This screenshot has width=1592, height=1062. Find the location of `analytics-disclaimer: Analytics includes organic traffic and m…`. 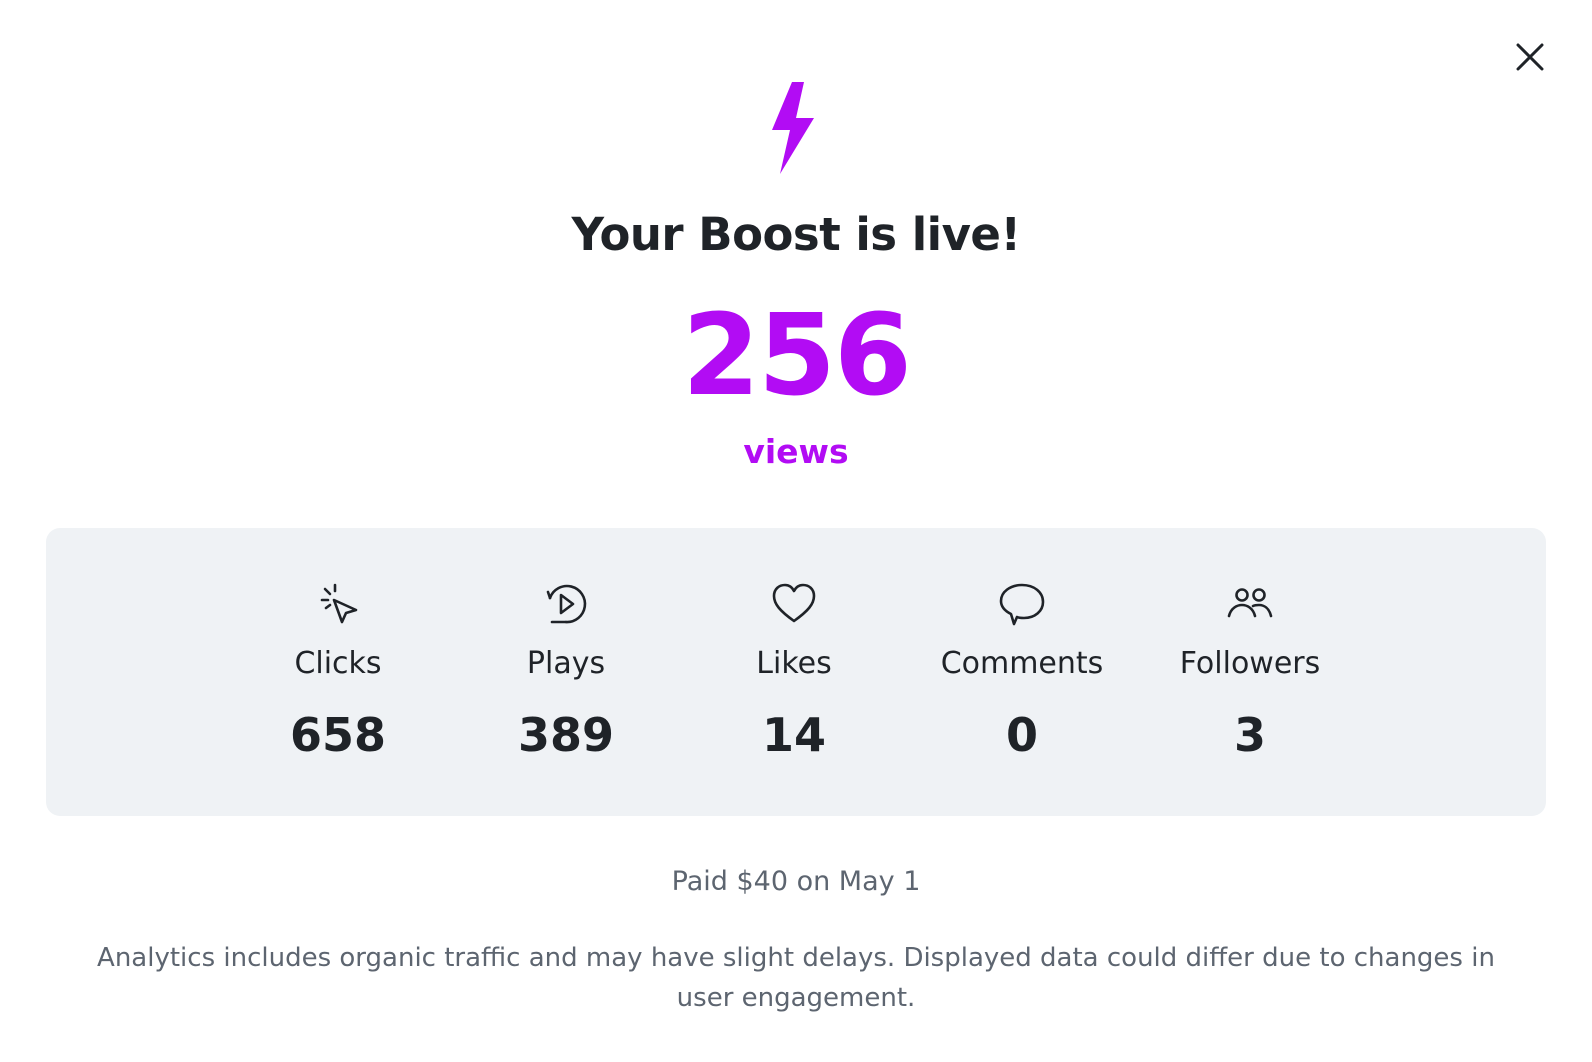

analytics-disclaimer: Analytics includes organic traffic and m… is located at coordinates (796, 978).